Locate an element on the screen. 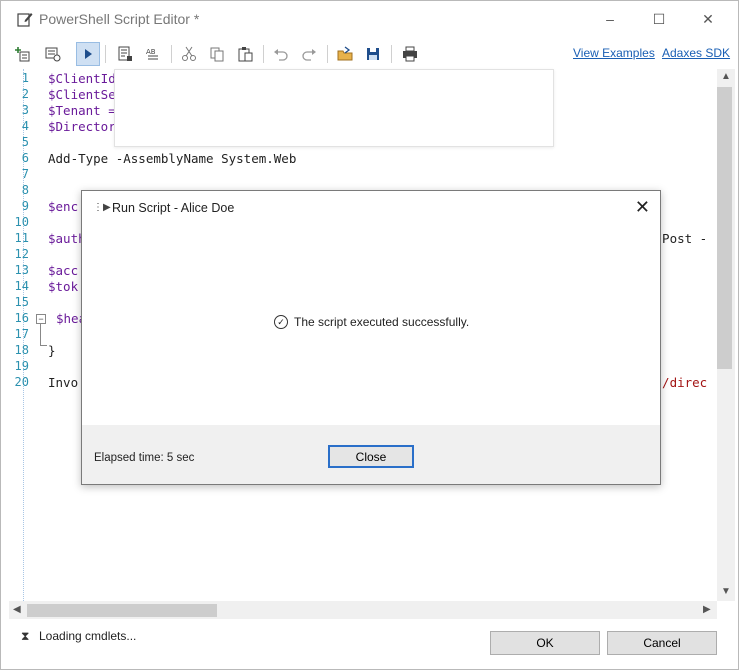  line-number: 3 is located at coordinates (25, 110).